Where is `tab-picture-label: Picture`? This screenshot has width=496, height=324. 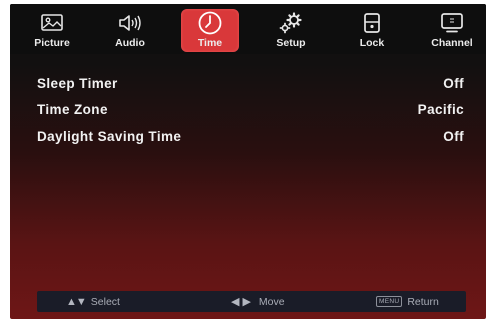
tab-picture-label: Picture is located at coordinates (52, 43).